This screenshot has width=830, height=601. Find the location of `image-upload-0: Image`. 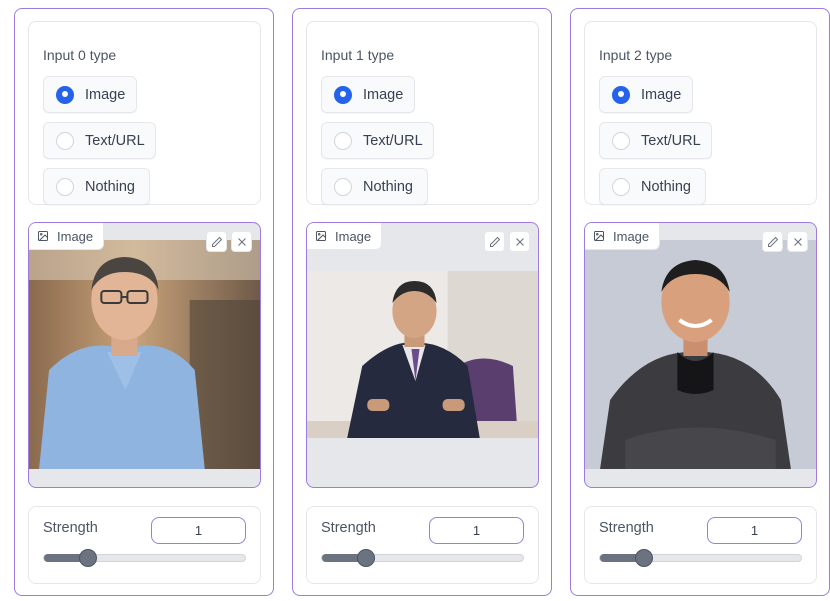

image-upload-0: Image is located at coordinates (144, 355).